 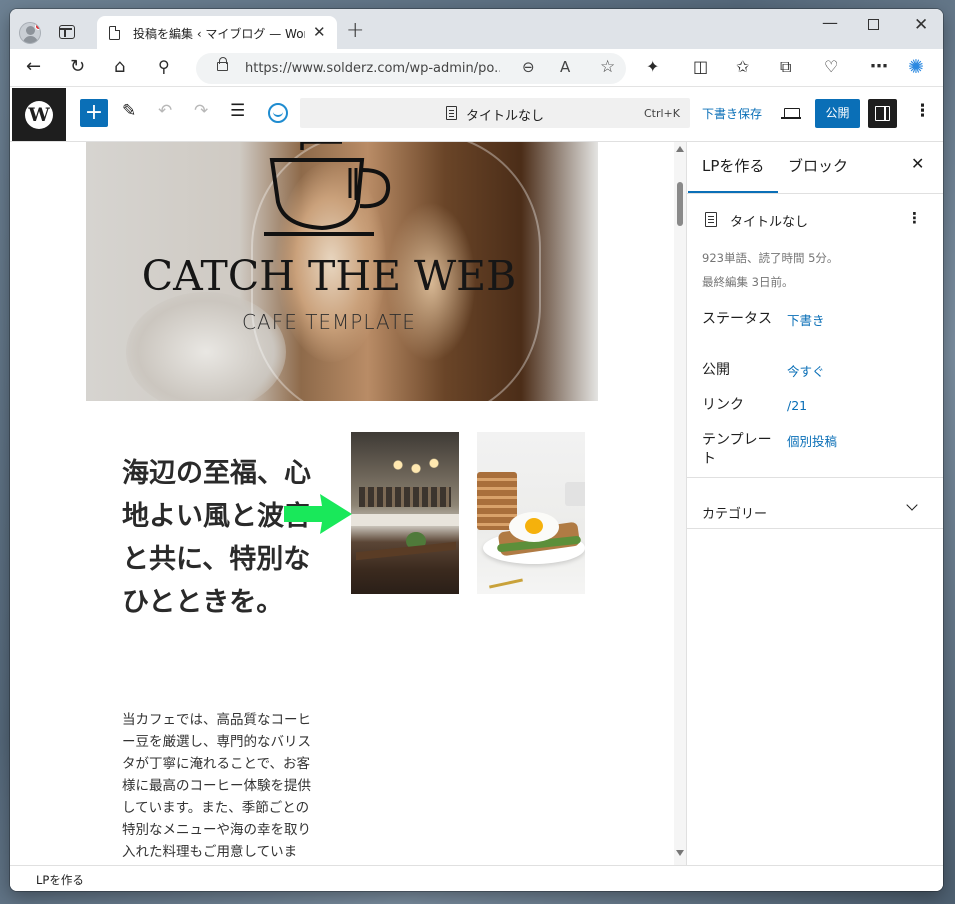 What do you see at coordinates (476, 878) in the screenshot?
I see `block-breadcrumb-bar: LPを作る` at bounding box center [476, 878].